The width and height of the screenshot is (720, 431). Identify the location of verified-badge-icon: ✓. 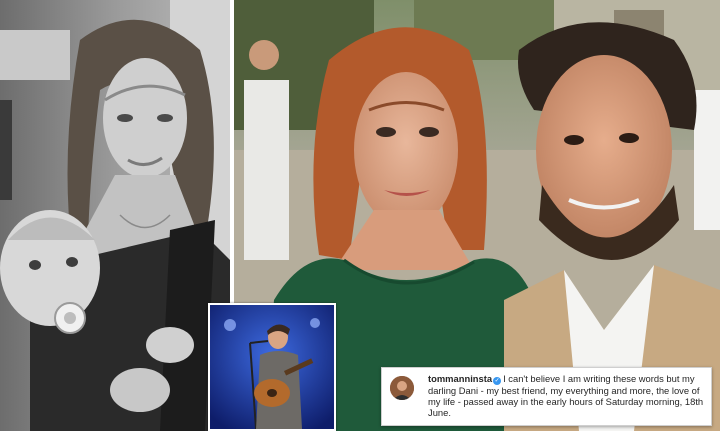
(497, 381).